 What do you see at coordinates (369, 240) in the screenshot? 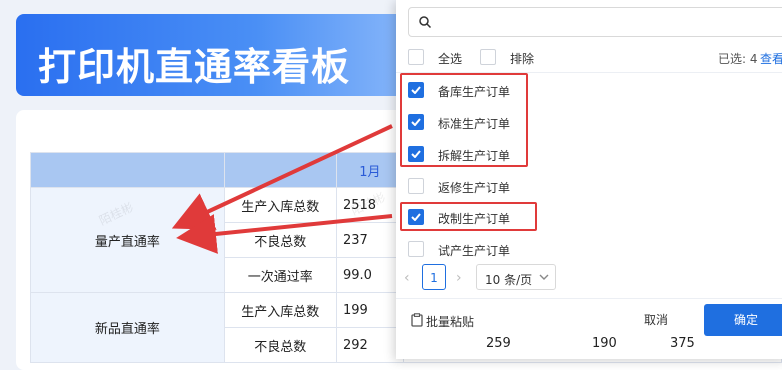
I see `metric-value: 237` at bounding box center [369, 240].